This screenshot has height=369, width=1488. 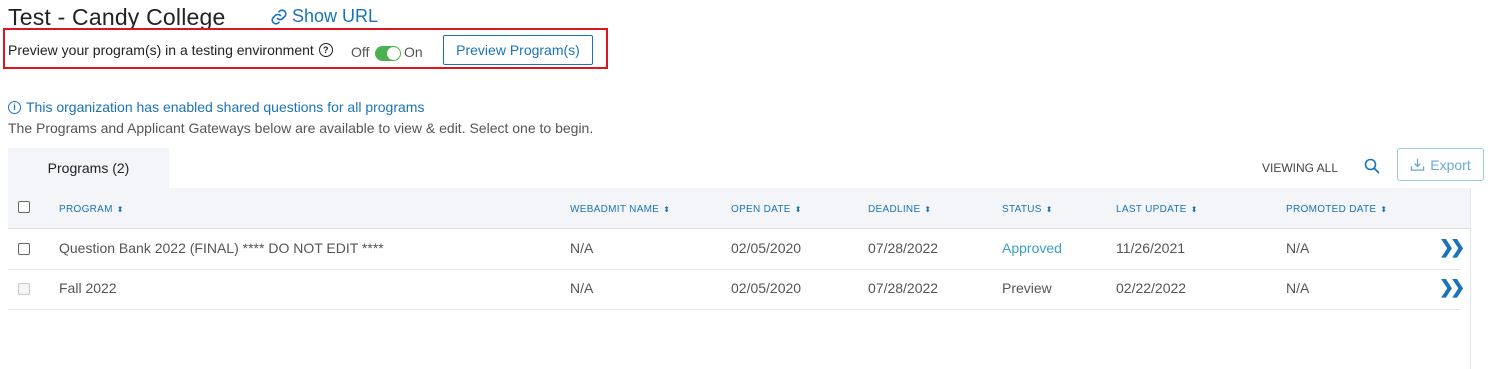 What do you see at coordinates (393, 53) in the screenshot?
I see `toggle-knob` at bounding box center [393, 53].